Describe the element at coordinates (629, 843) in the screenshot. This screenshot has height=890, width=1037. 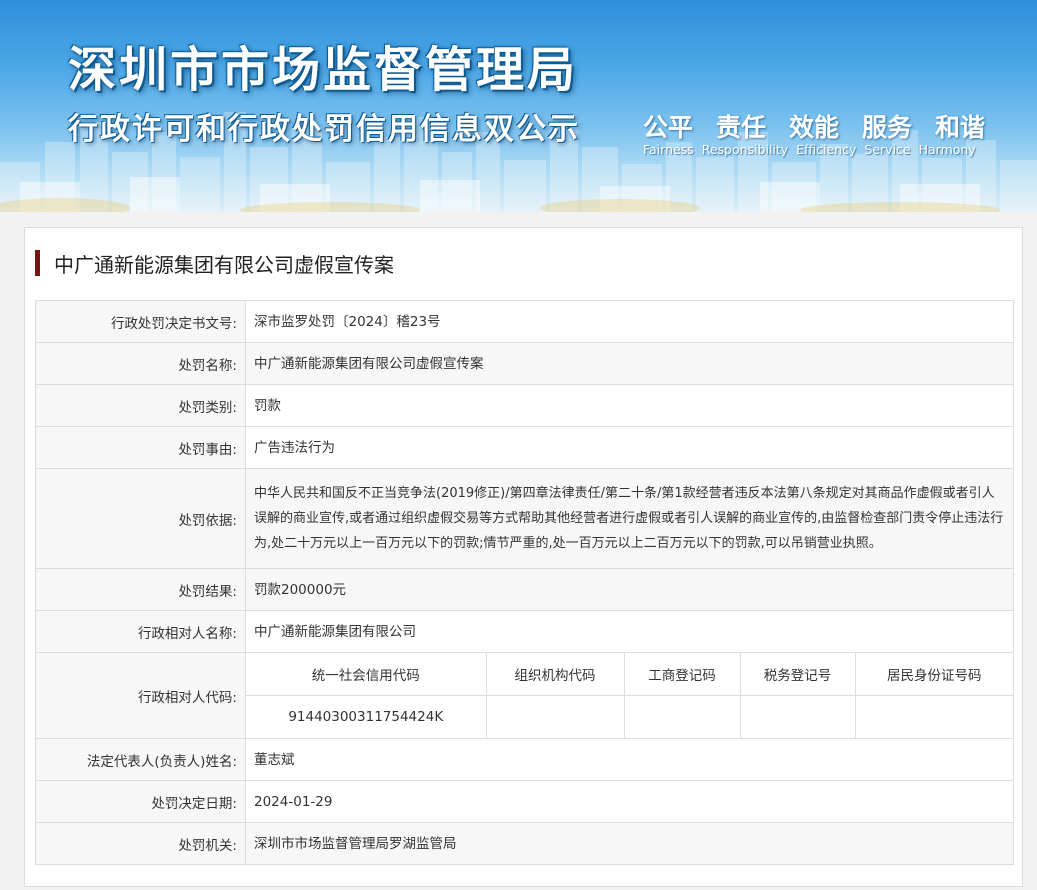
I see `field-value: 深圳市市场监督管理局罗湖监管局` at that location.